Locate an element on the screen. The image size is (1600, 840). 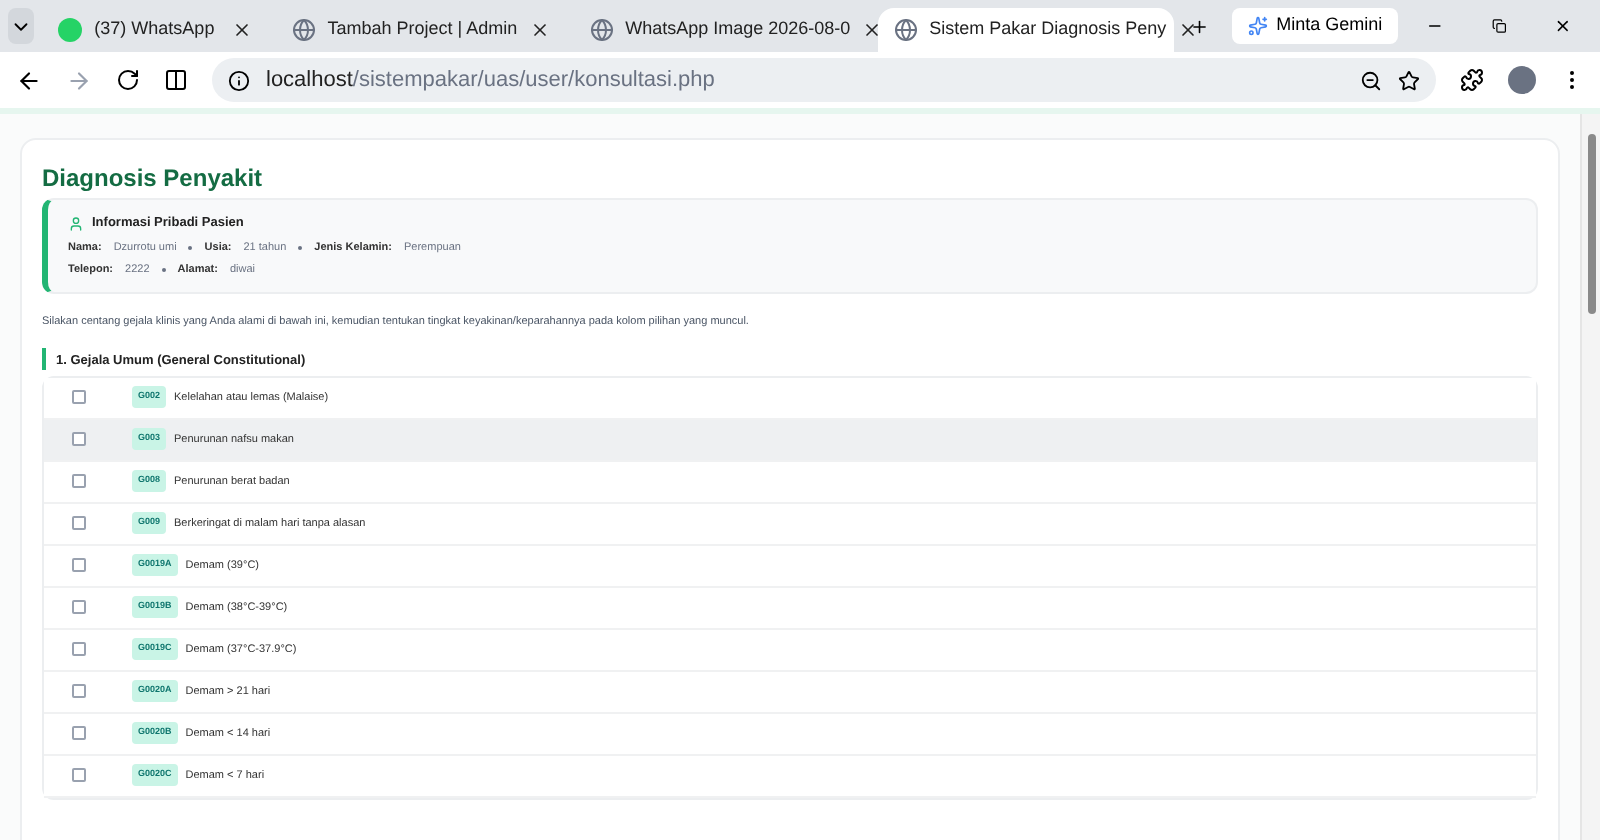
extensions-icon is located at coordinates (1472, 80).